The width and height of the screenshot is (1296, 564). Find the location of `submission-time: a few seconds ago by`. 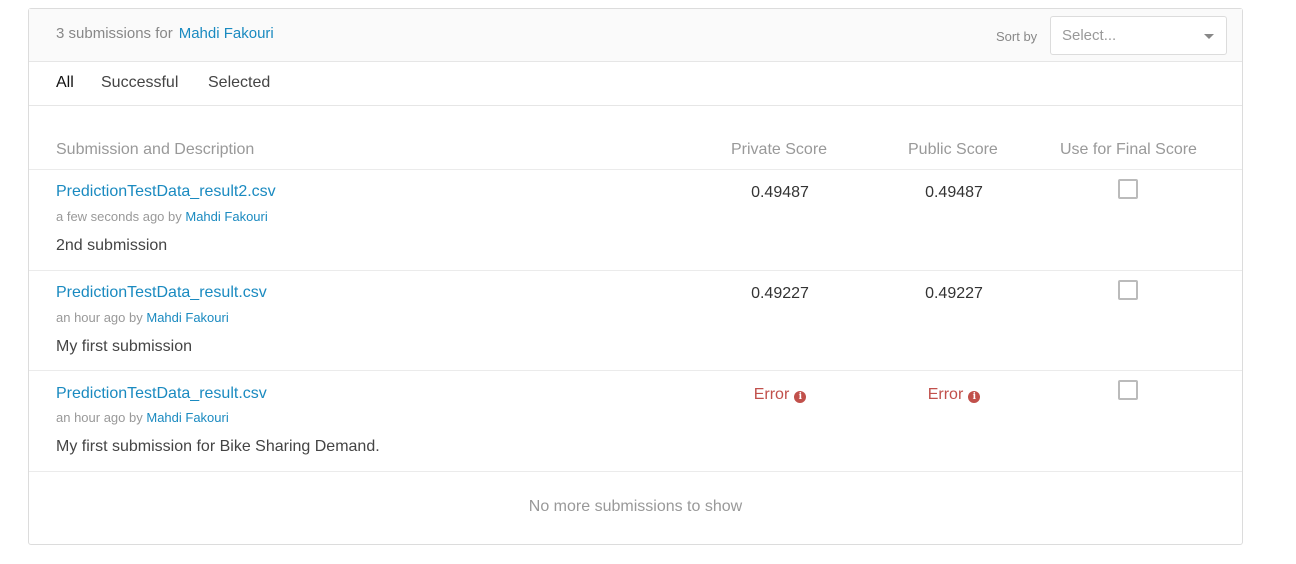

submission-time: a few seconds ago by is located at coordinates (119, 216).